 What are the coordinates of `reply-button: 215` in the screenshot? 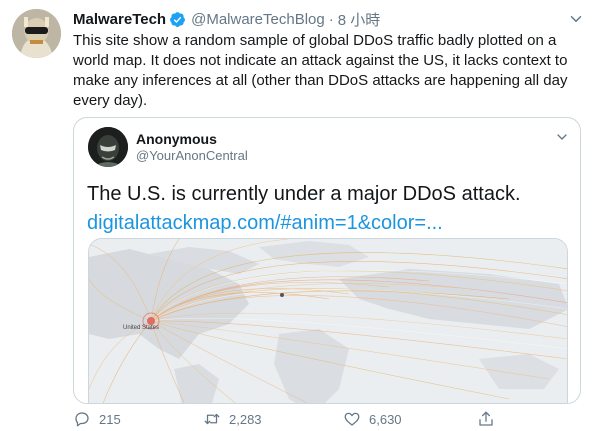 It's located at (97, 419).